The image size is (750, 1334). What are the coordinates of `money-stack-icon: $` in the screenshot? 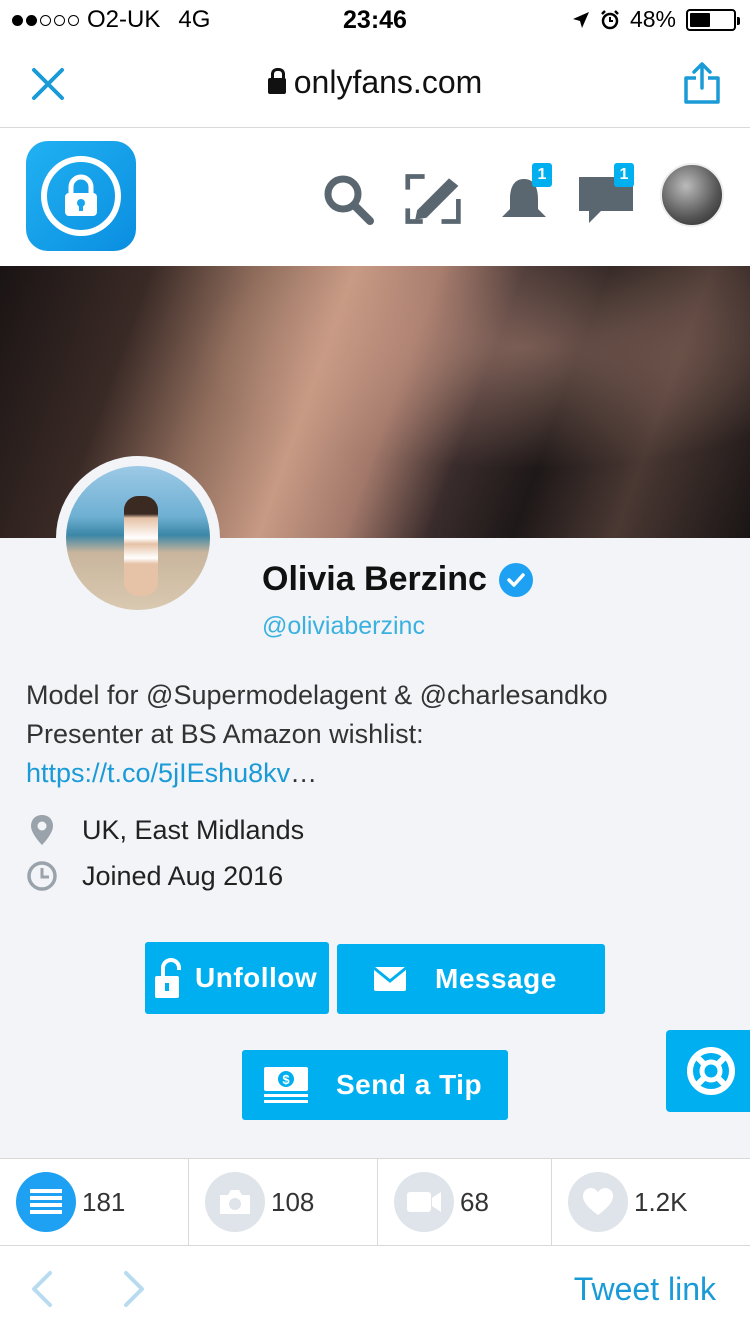 It's located at (286, 1085).